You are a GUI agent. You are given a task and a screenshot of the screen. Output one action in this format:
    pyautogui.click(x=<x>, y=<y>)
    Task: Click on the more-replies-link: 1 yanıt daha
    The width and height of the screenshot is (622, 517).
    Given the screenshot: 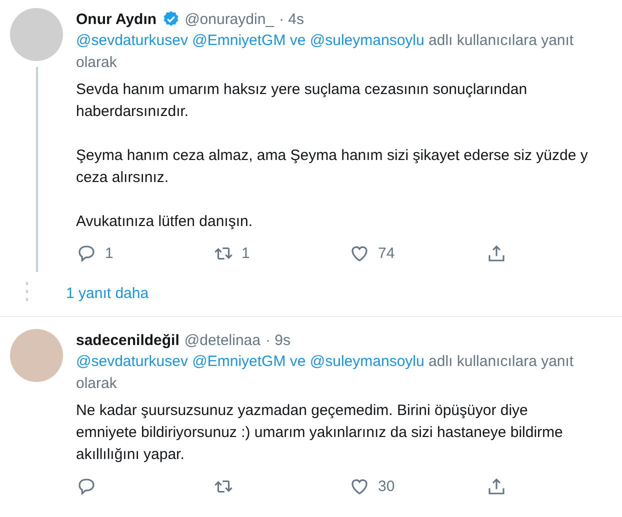 What is the action you would take?
    pyautogui.click(x=107, y=293)
    